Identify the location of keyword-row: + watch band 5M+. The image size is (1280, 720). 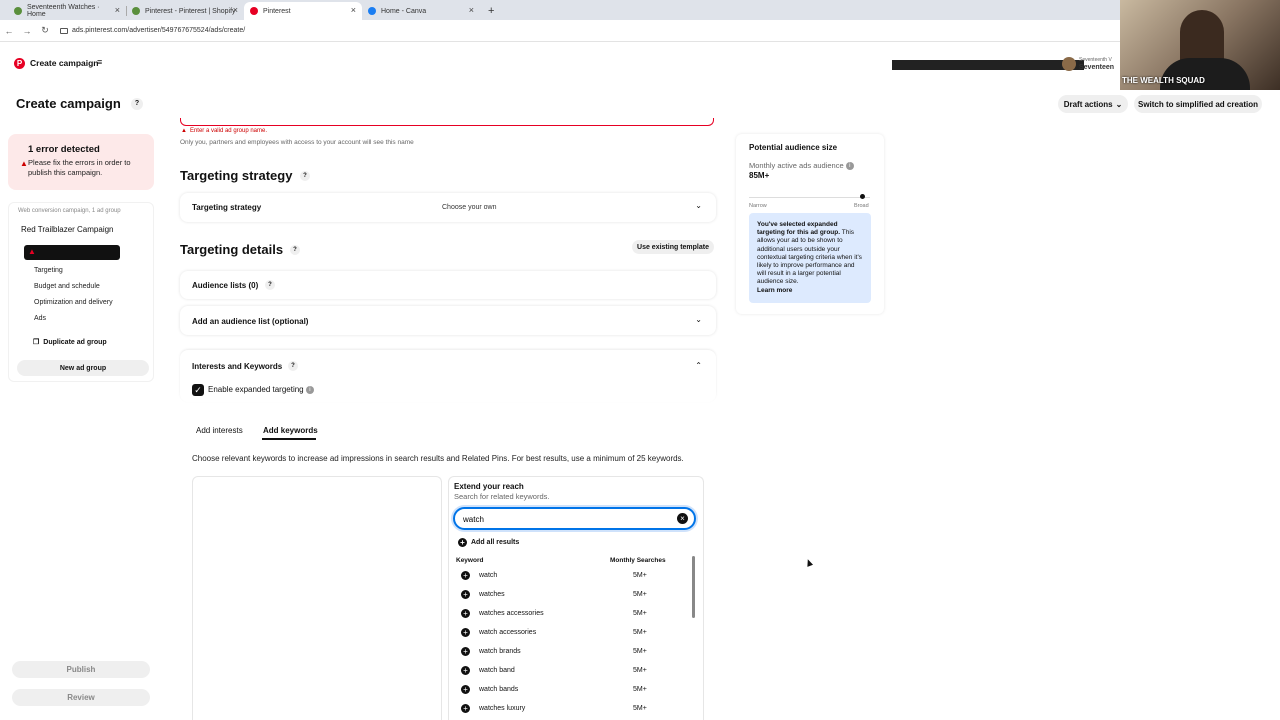
(561, 672).